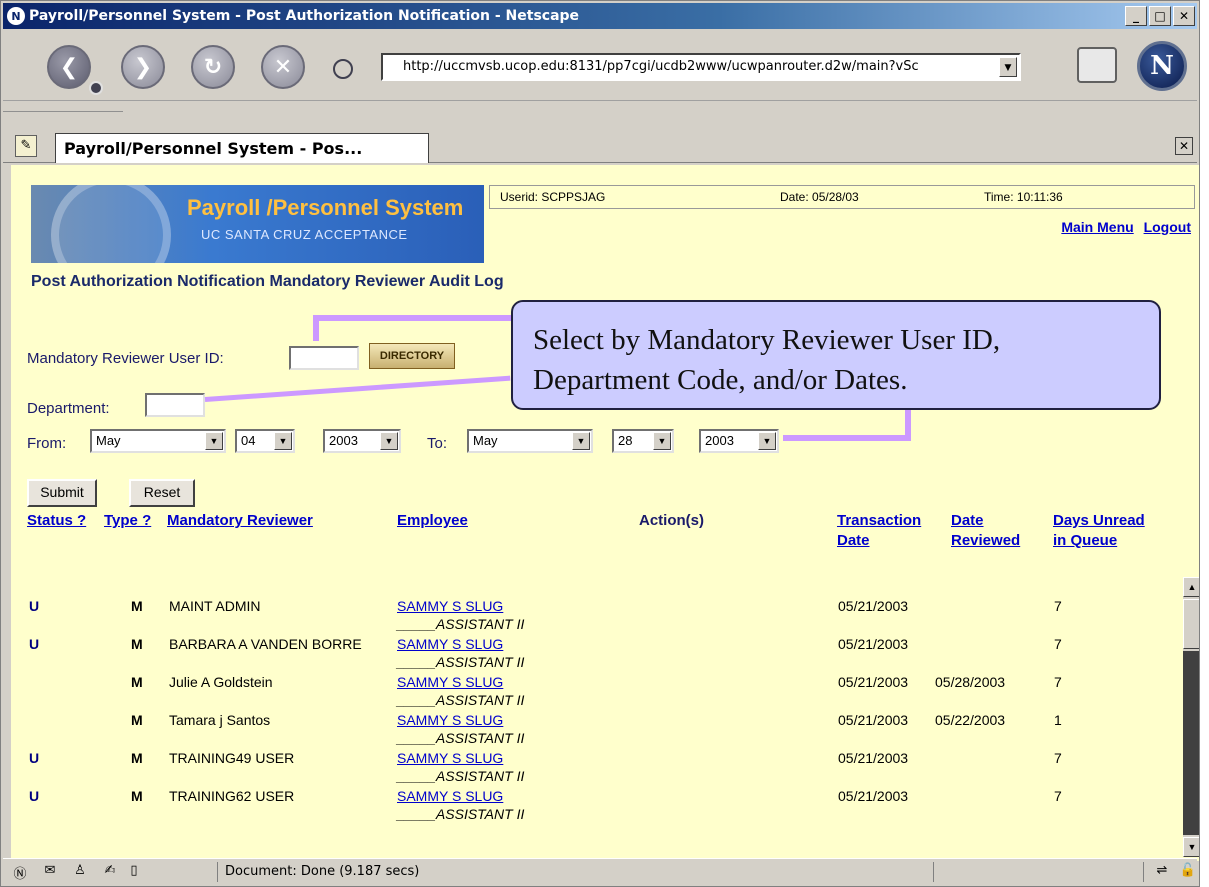  I want to click on callout-arrow-top, so click(413, 318).